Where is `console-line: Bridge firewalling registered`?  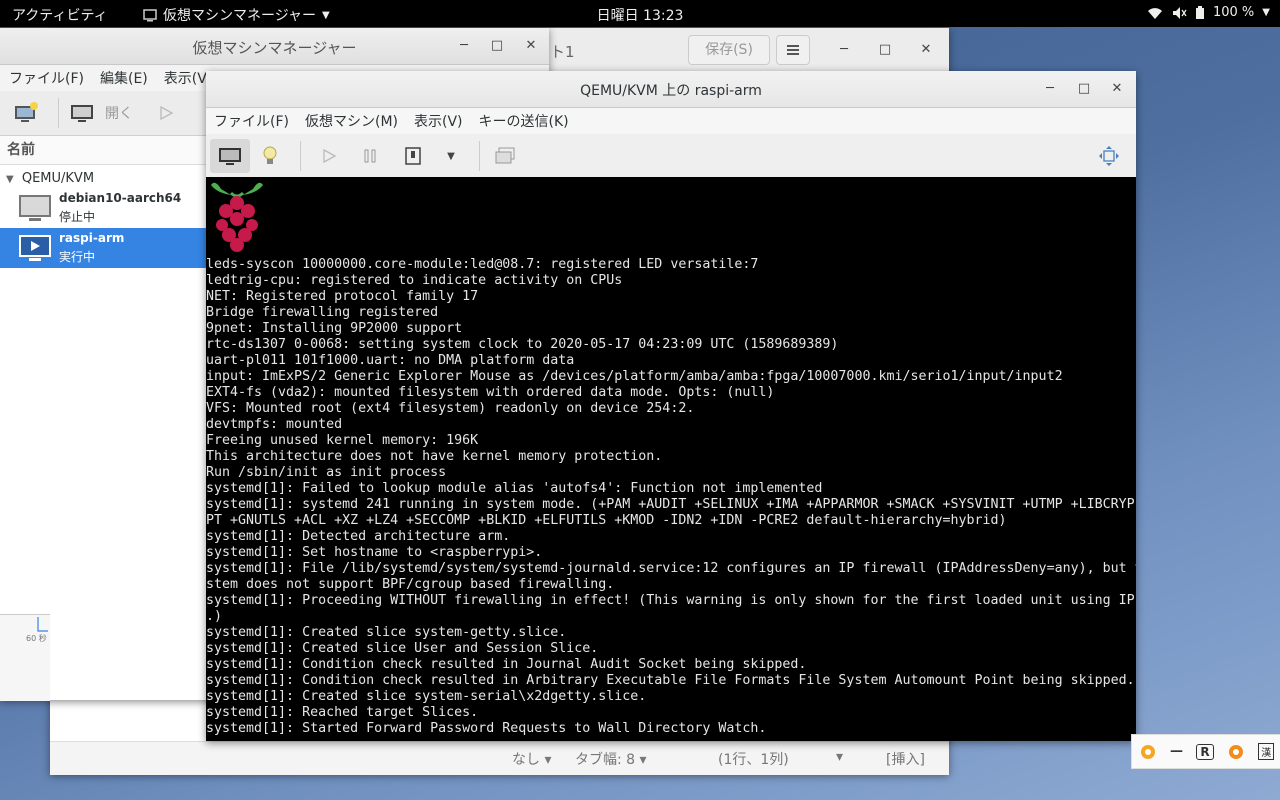 console-line: Bridge firewalling registered is located at coordinates (322, 312).